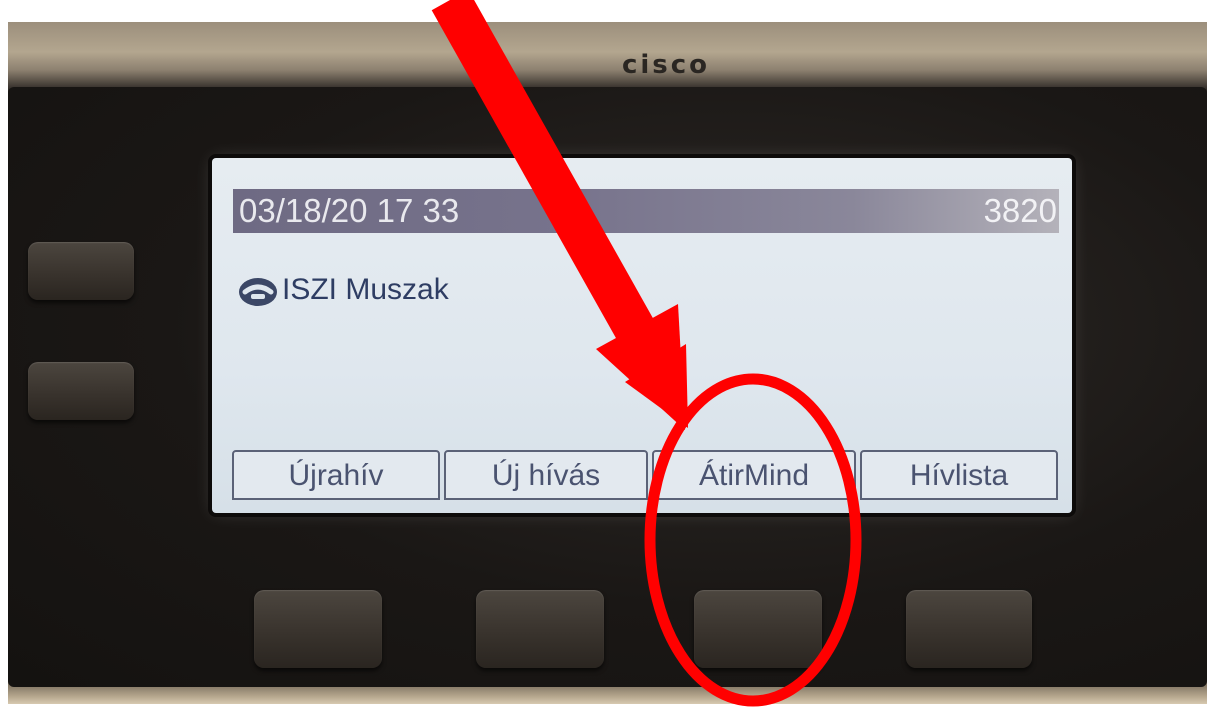  I want to click on softkey-bar: Újrahív Új hívás ÁtirMind Hívlista, so click(645, 476).